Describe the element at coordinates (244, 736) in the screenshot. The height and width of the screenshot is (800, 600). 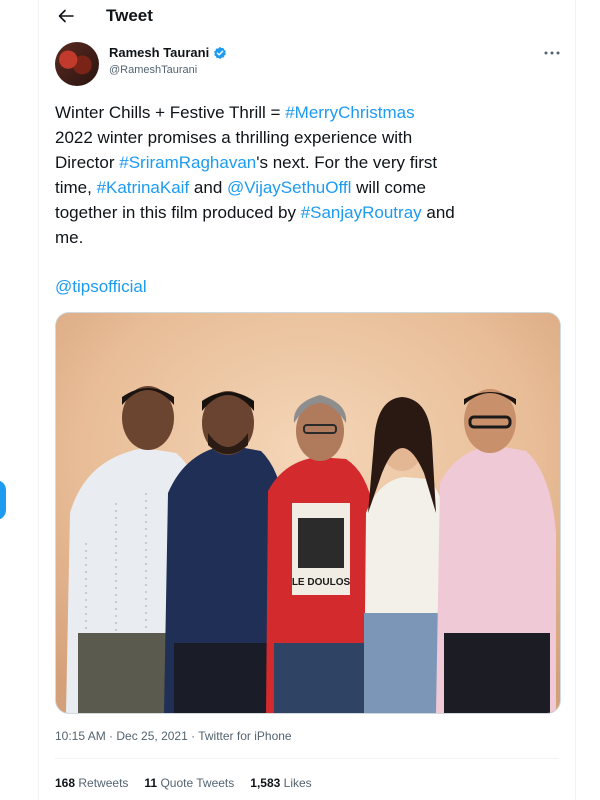
I see `tweet-source: Twitter for iPhone` at that location.